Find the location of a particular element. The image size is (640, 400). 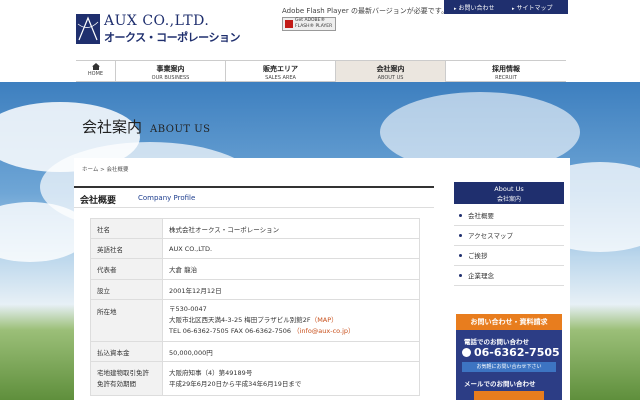

flash-notice: Adobe Flash Player の最新バージョンが必要です。 is located at coordinates (365, 11).